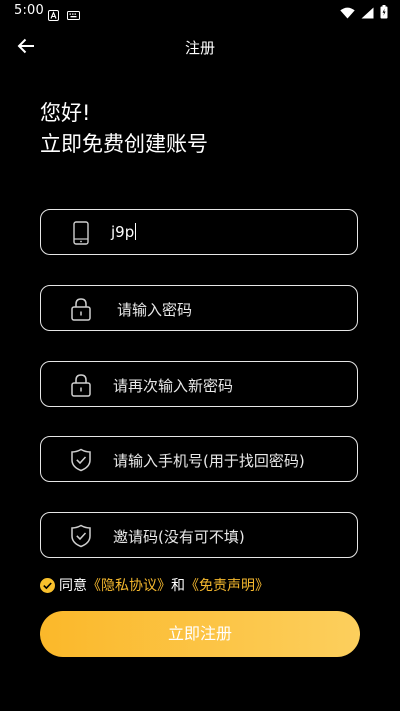  Describe the element at coordinates (200, 634) in the screenshot. I see `register-button: 立即注册` at that location.